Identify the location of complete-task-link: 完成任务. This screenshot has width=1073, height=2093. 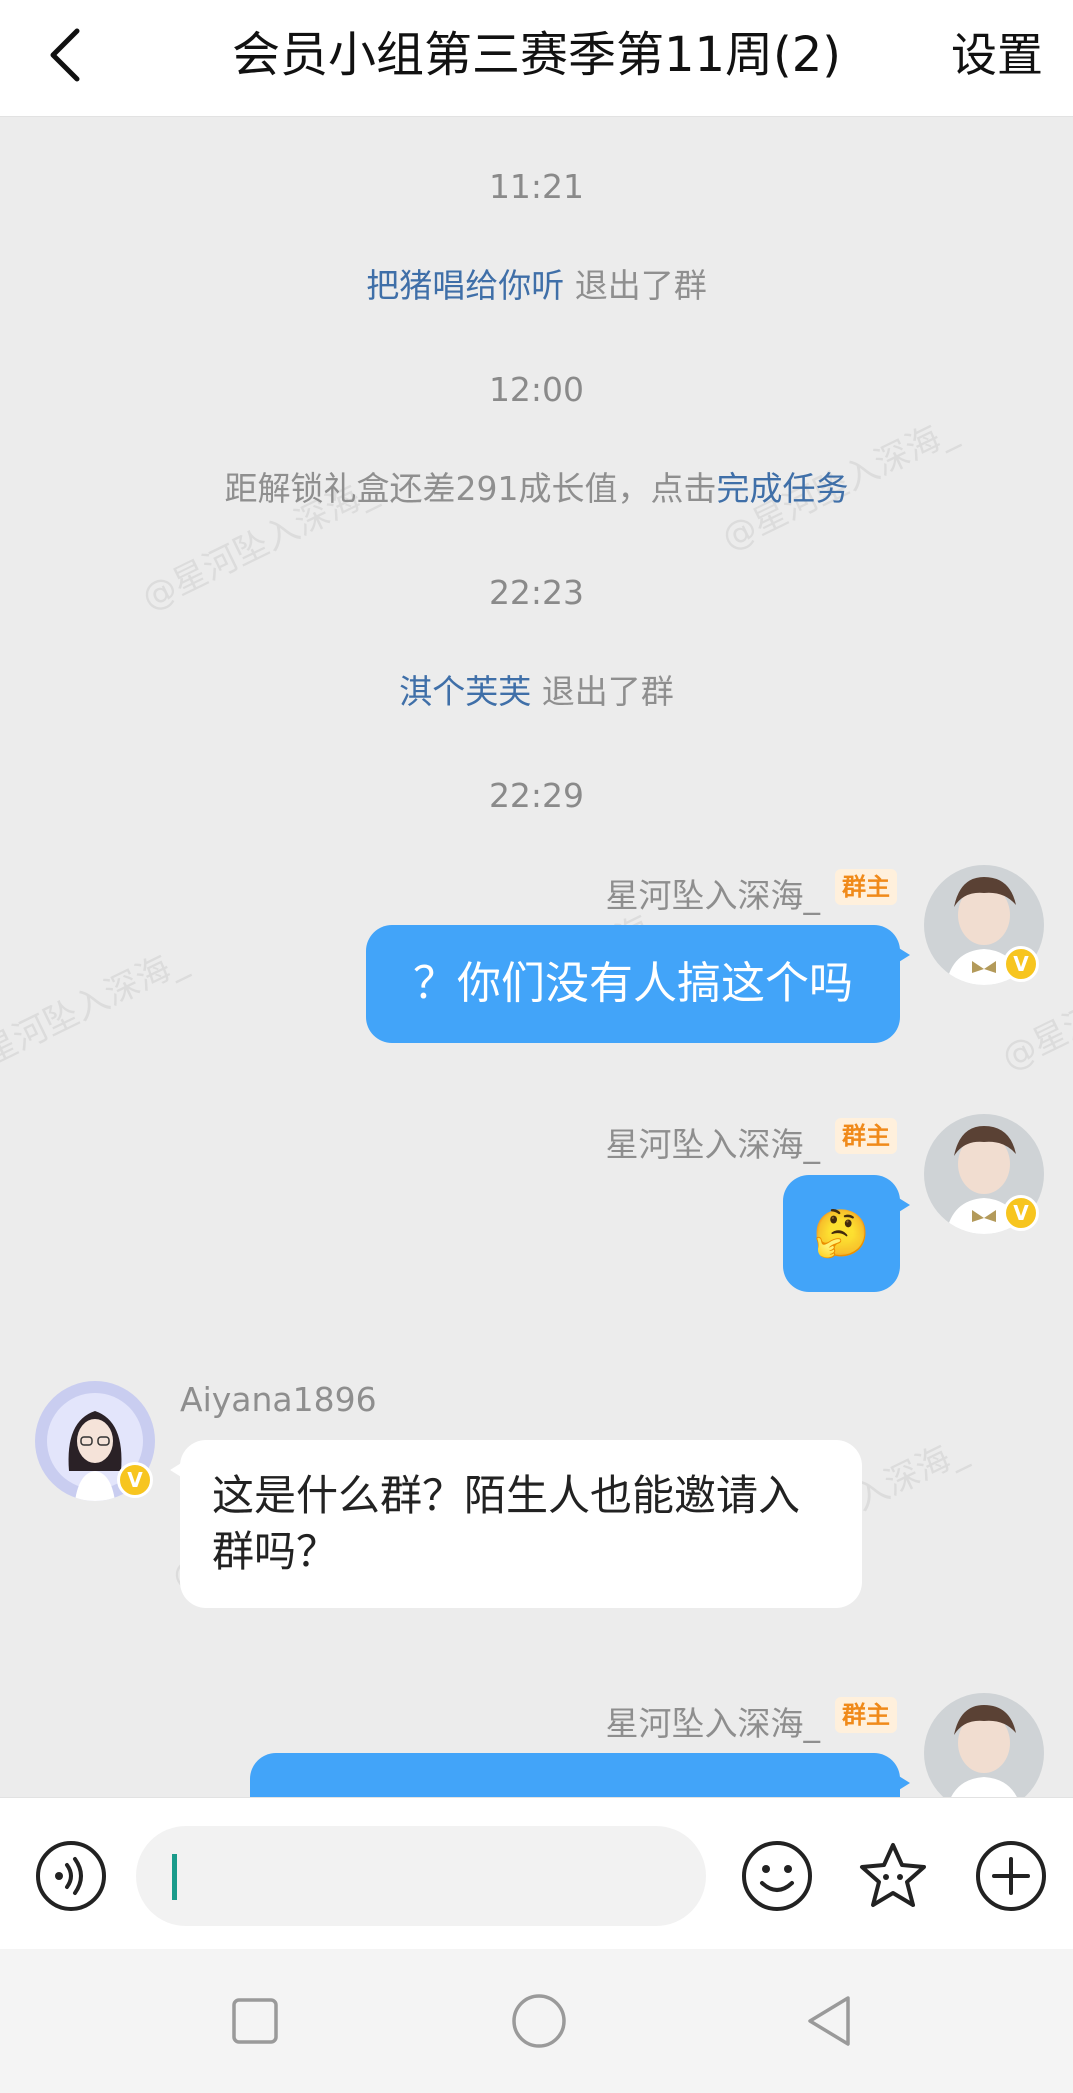
(783, 488).